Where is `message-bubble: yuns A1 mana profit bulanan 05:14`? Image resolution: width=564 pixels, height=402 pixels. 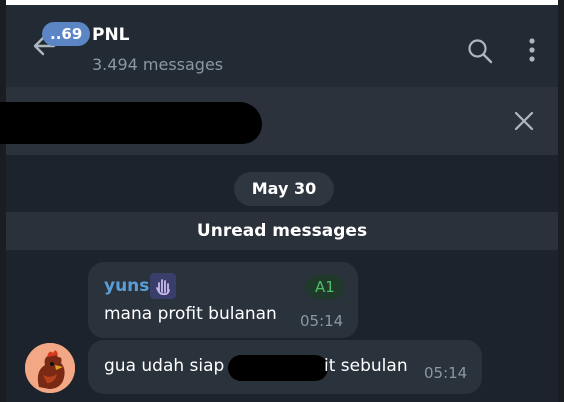 message-bubble: yuns A1 mana profit bulanan 05:14 is located at coordinates (223, 300).